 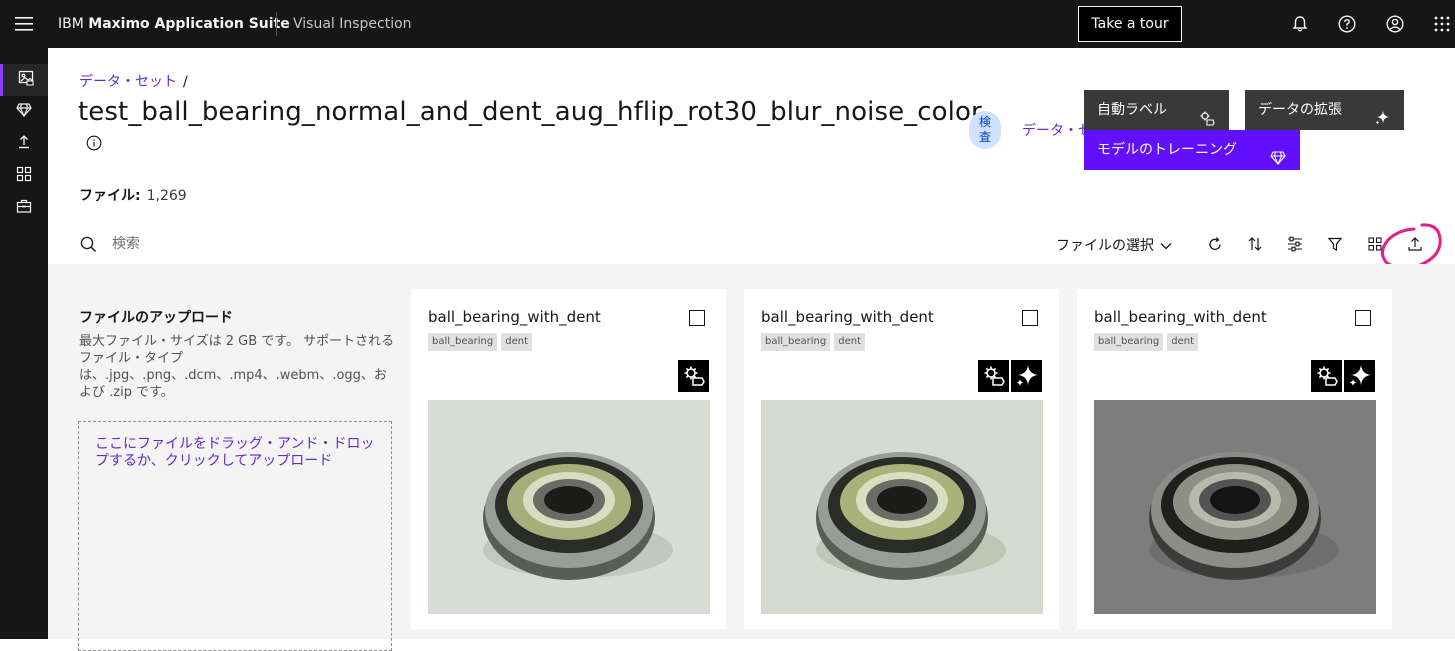 What do you see at coordinates (1132, 110) in the screenshot?
I see `auto-label-label: 自動ラベル` at bounding box center [1132, 110].